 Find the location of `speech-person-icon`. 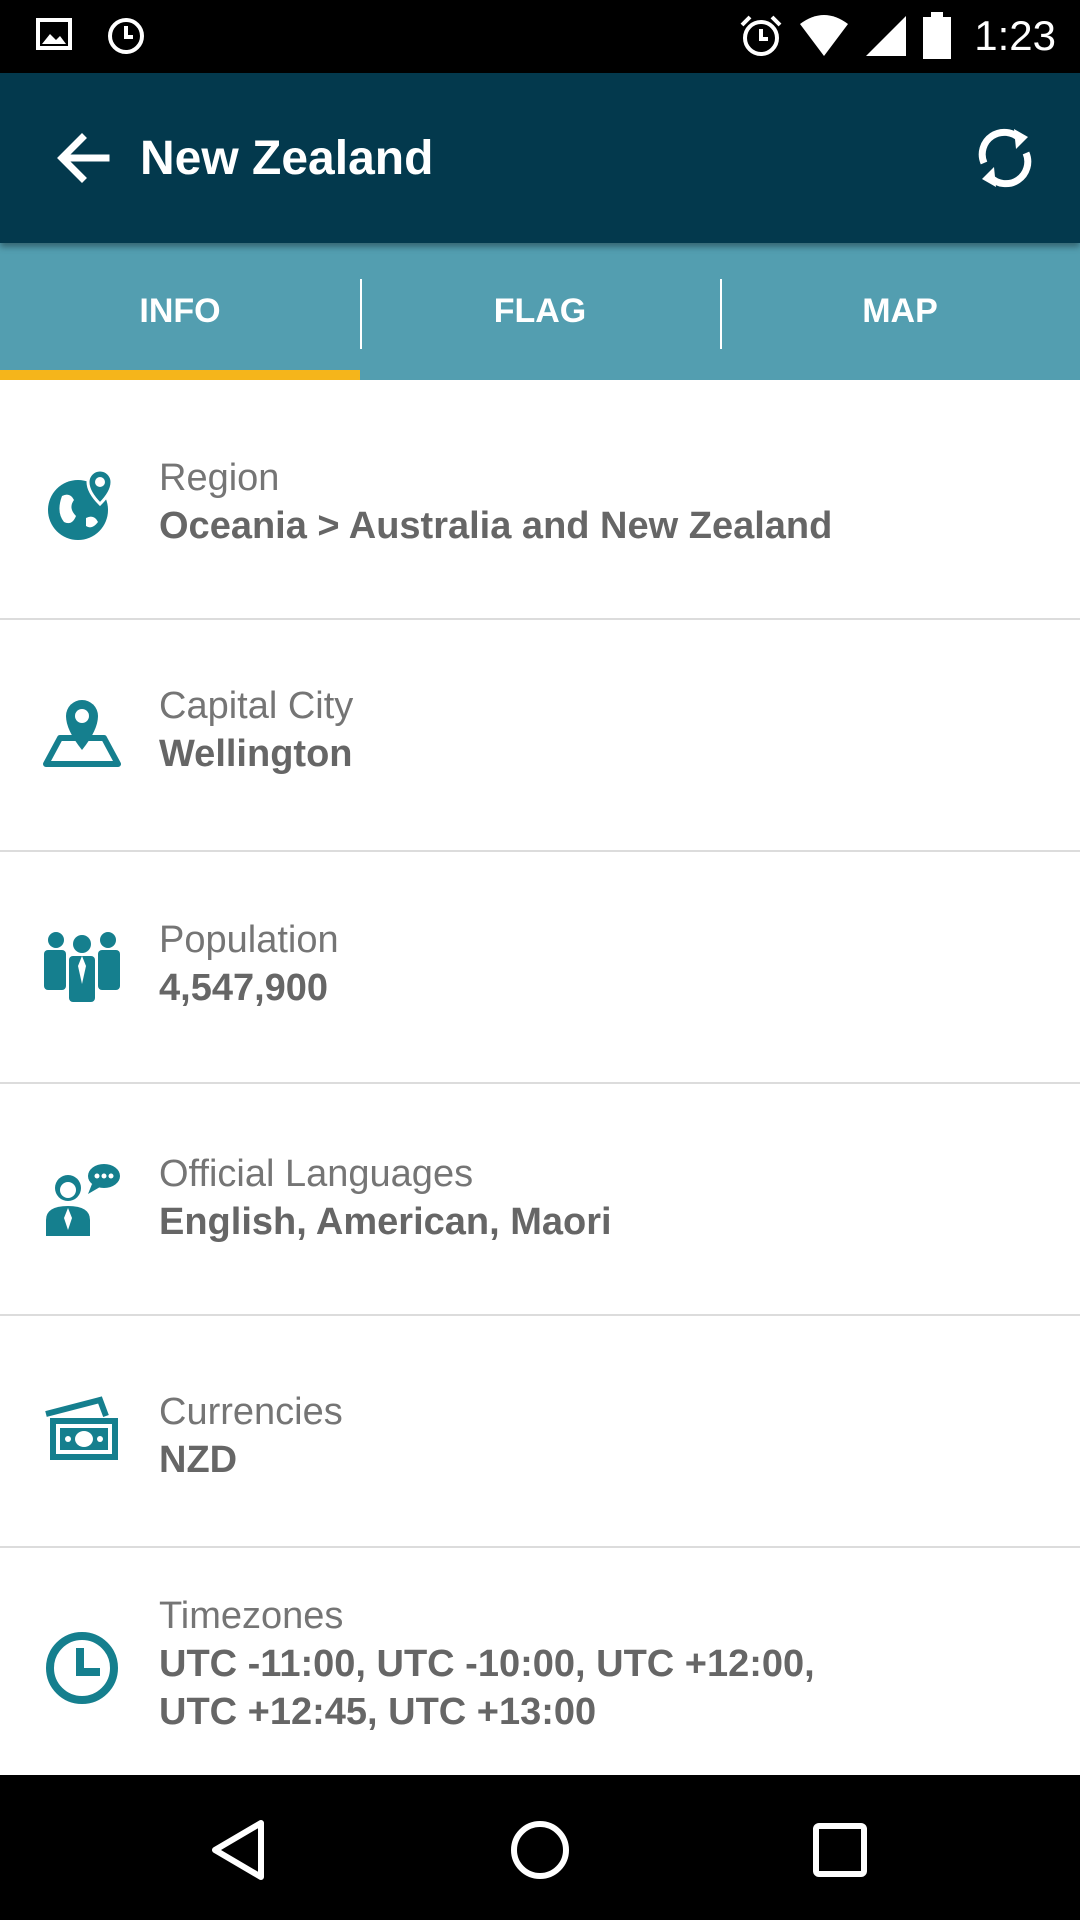

speech-person-icon is located at coordinates (83, 1200).